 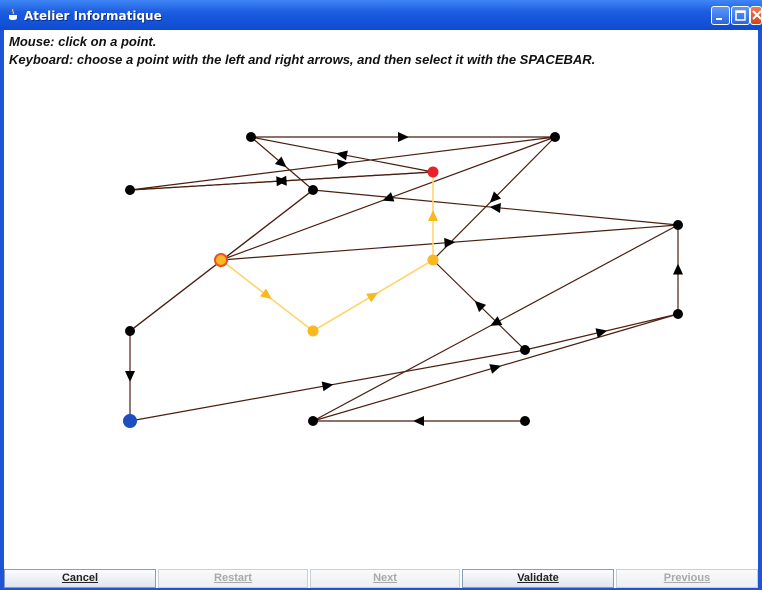 I want to click on edge-arrow-n1-n5, so click(x=403, y=137).